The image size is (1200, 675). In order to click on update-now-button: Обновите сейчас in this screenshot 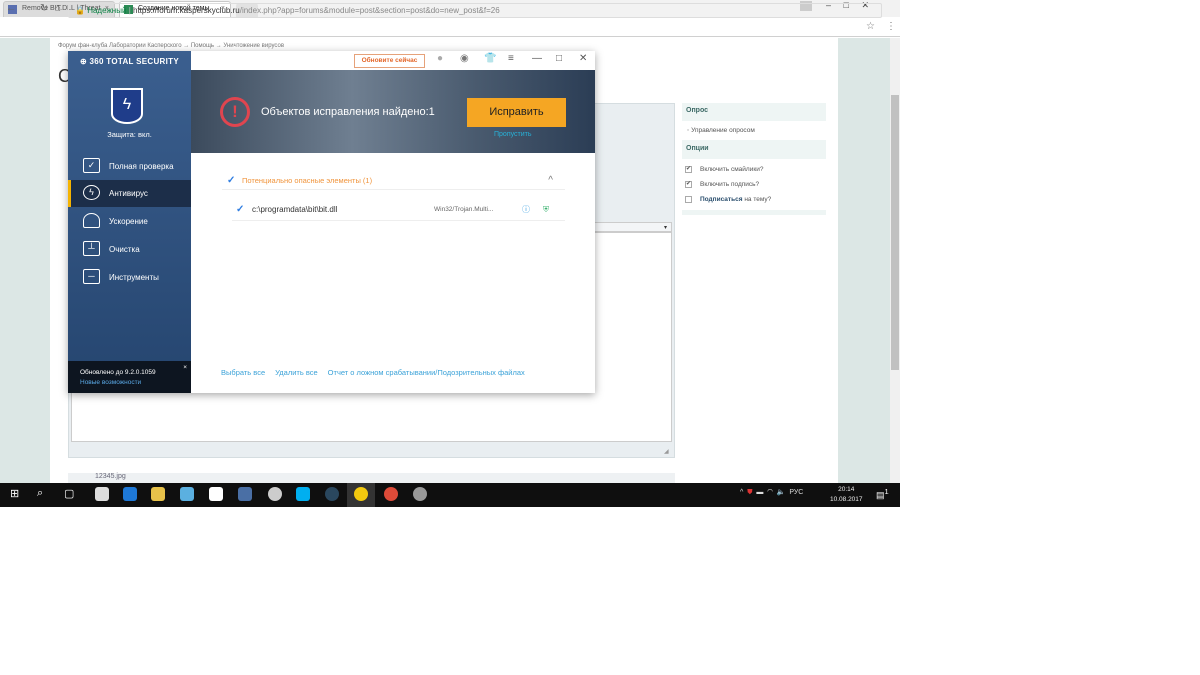, I will do `click(389, 61)`.